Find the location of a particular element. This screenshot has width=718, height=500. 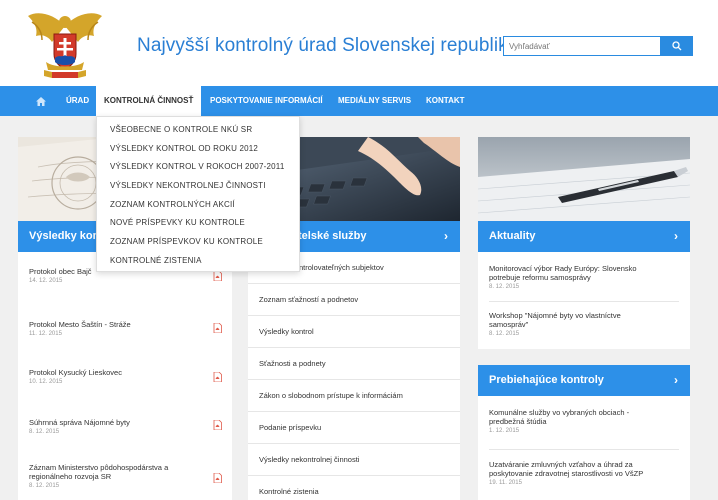

list-item-title-line2: predbežná štúdia is located at coordinates (586, 421).